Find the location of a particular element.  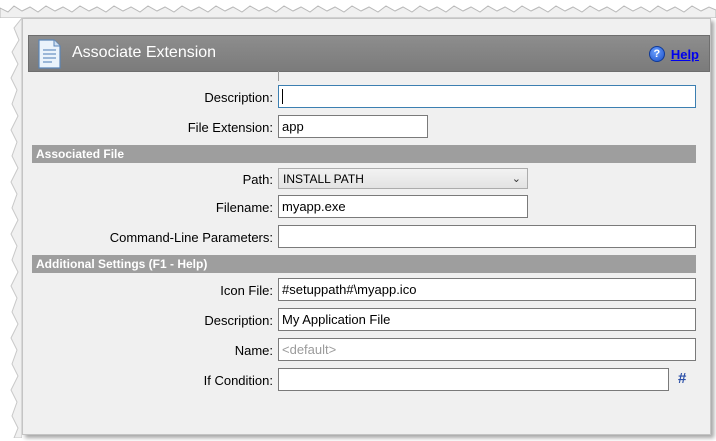

command-line-label: Command-Line Parameters: is located at coordinates (191, 237).